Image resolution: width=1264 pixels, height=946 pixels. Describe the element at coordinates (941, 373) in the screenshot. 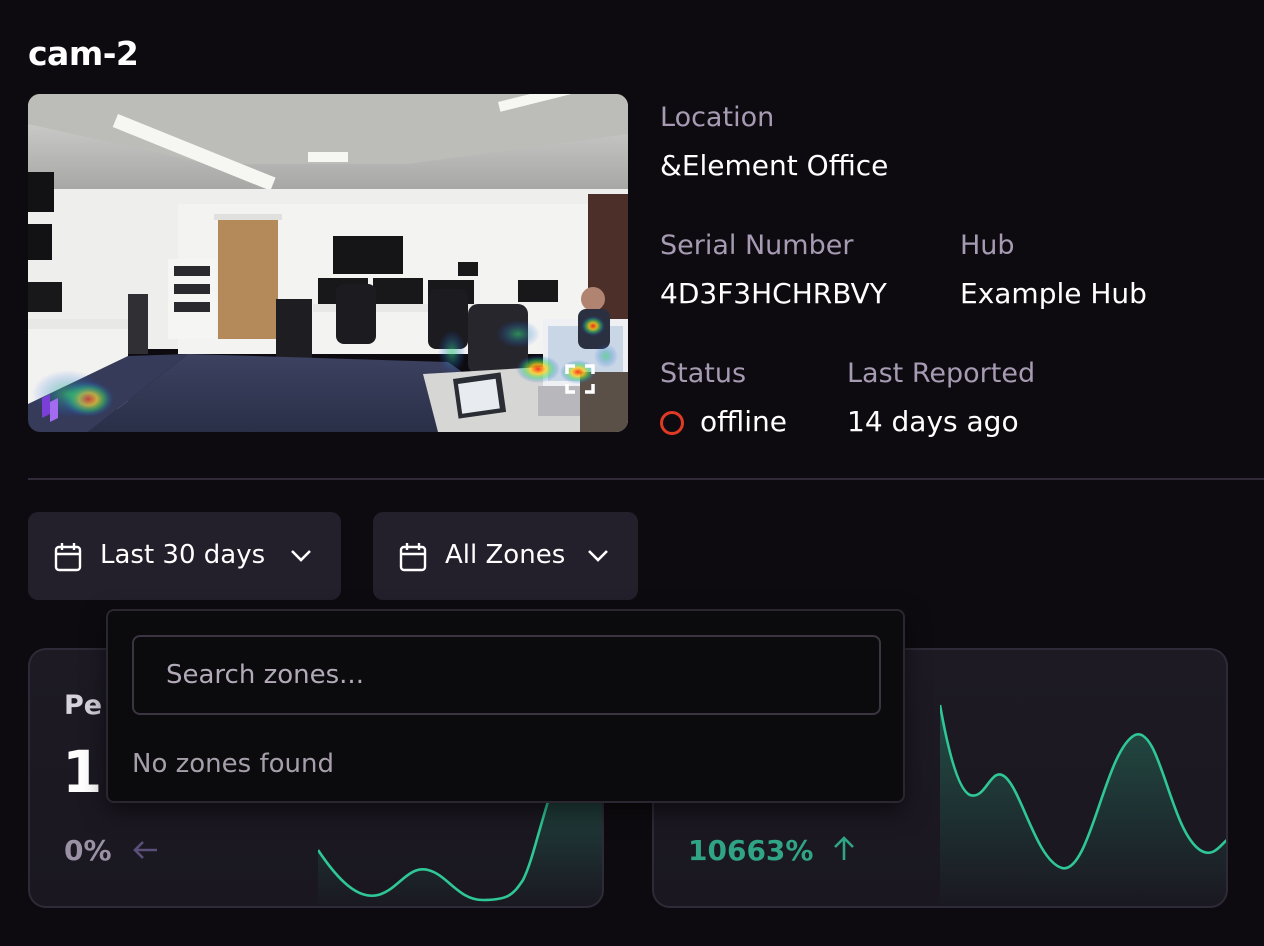

I see `last-reported-label: Last Reported` at that location.